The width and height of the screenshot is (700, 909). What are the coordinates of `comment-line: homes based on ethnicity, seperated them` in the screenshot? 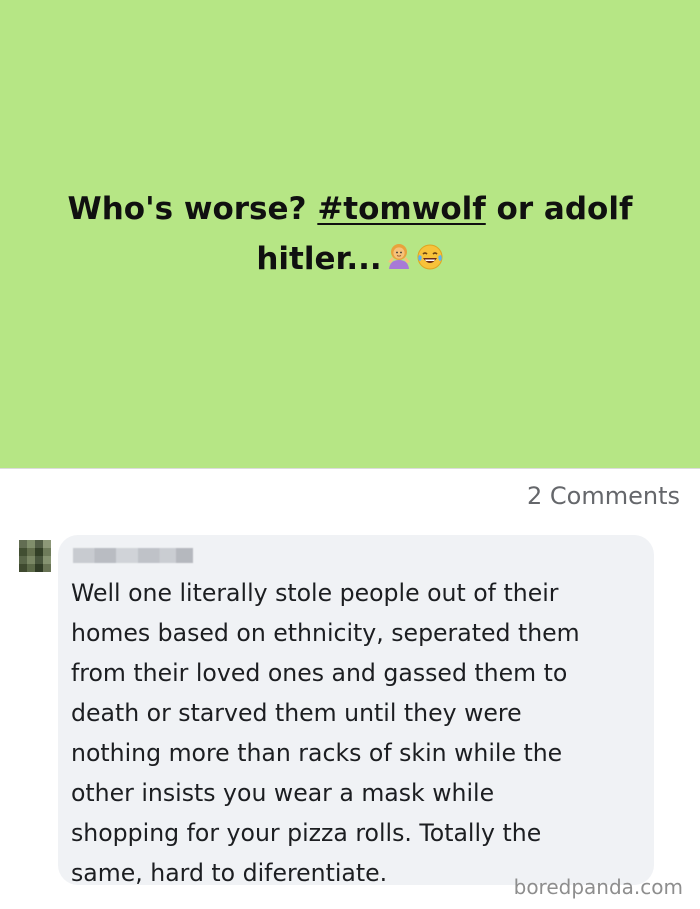 It's located at (325, 633).